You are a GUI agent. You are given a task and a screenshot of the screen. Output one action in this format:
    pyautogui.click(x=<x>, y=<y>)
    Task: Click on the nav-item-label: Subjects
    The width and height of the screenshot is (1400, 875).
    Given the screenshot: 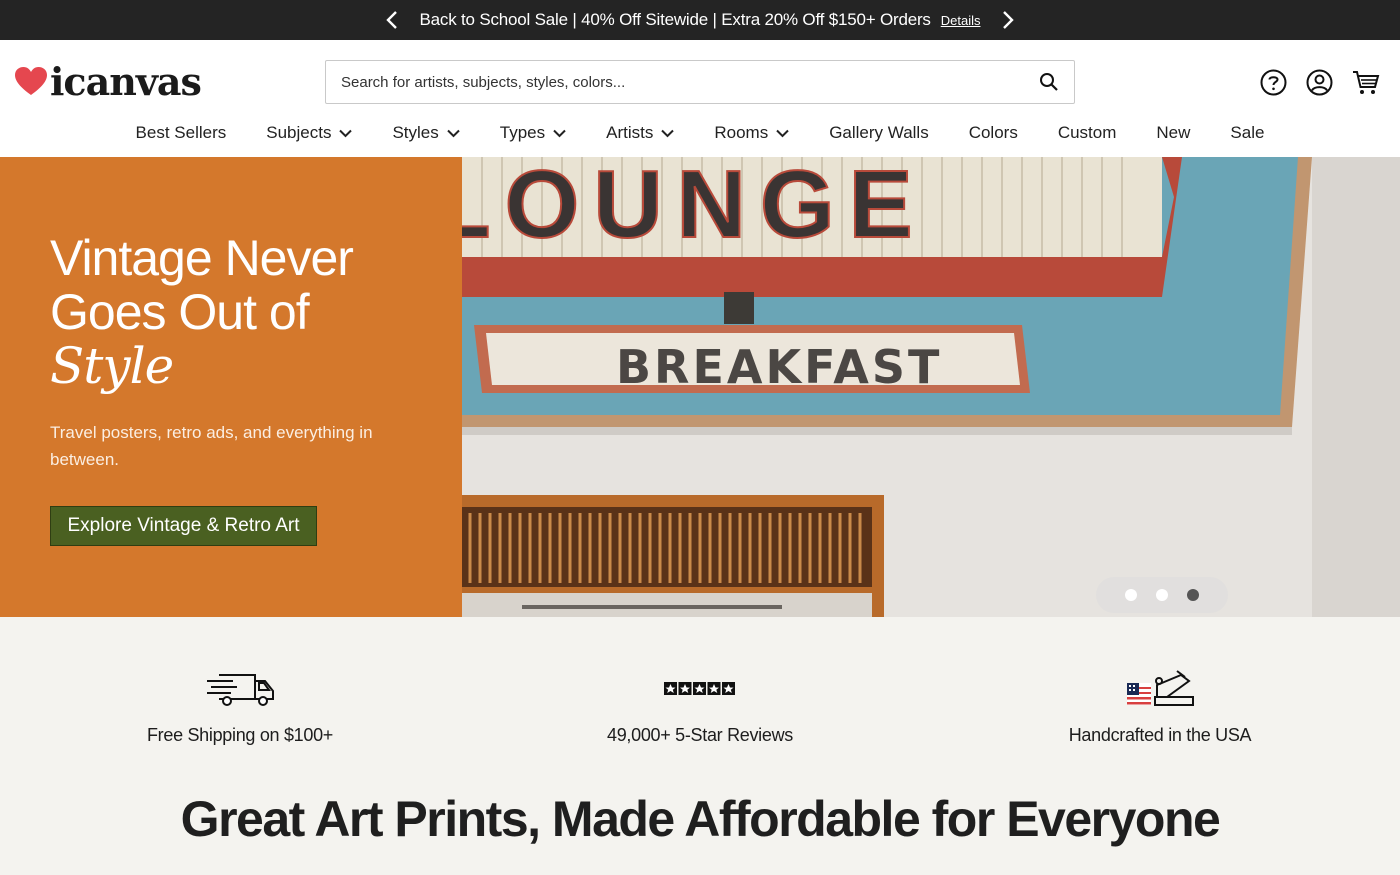 What is the action you would take?
    pyautogui.click(x=299, y=132)
    